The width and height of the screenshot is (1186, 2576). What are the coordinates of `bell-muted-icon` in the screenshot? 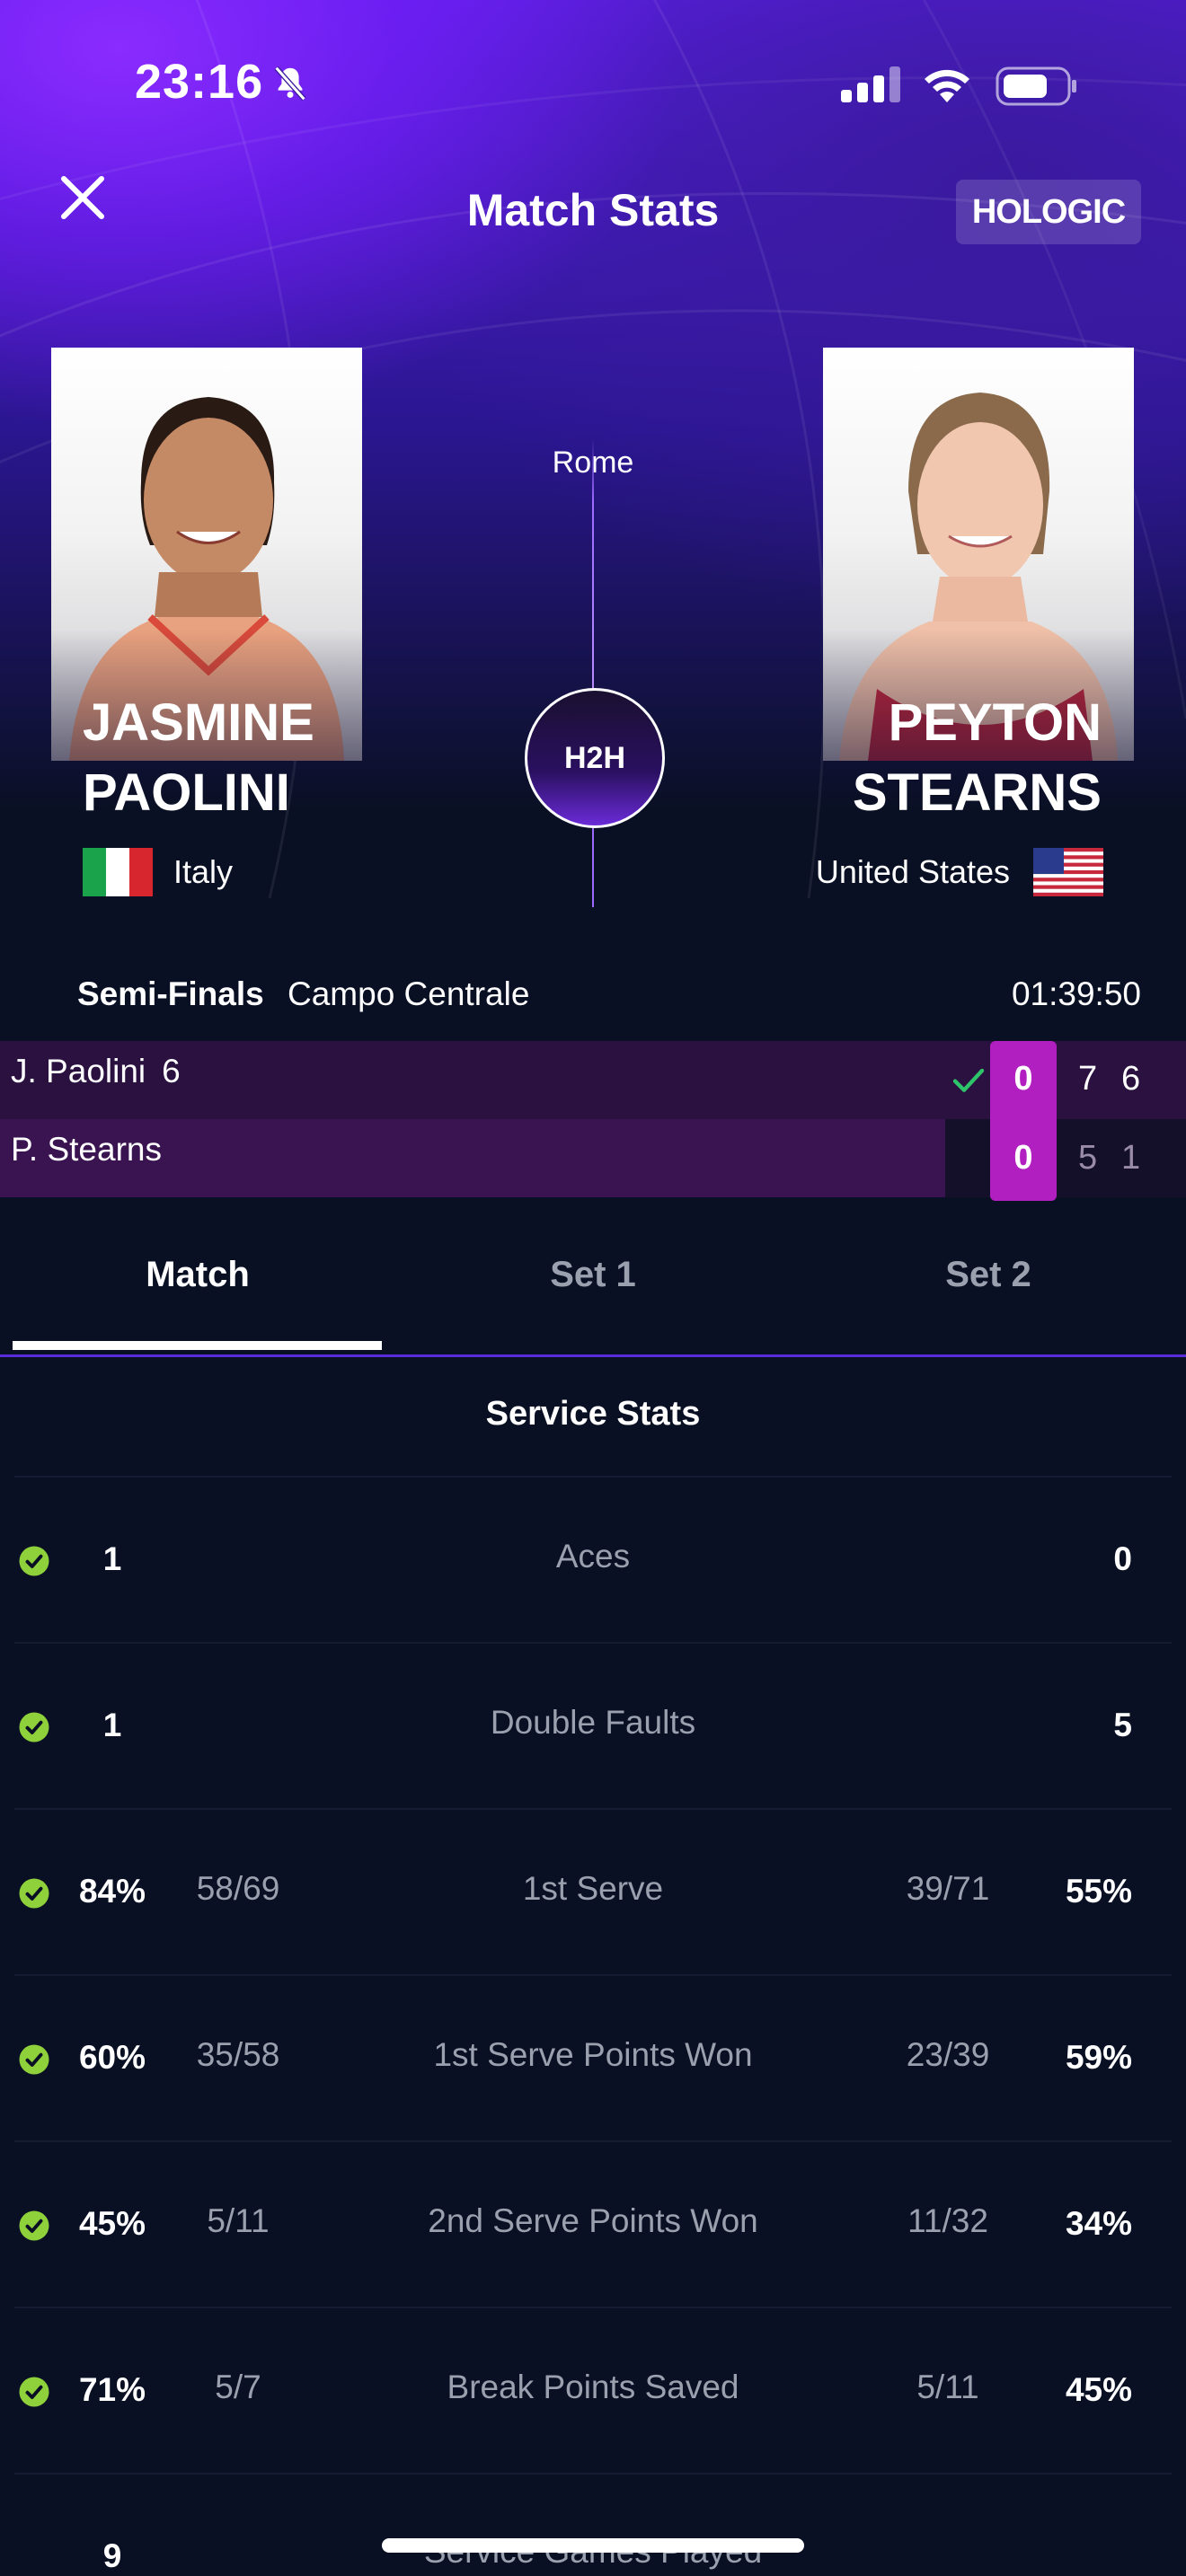 It's located at (290, 83).